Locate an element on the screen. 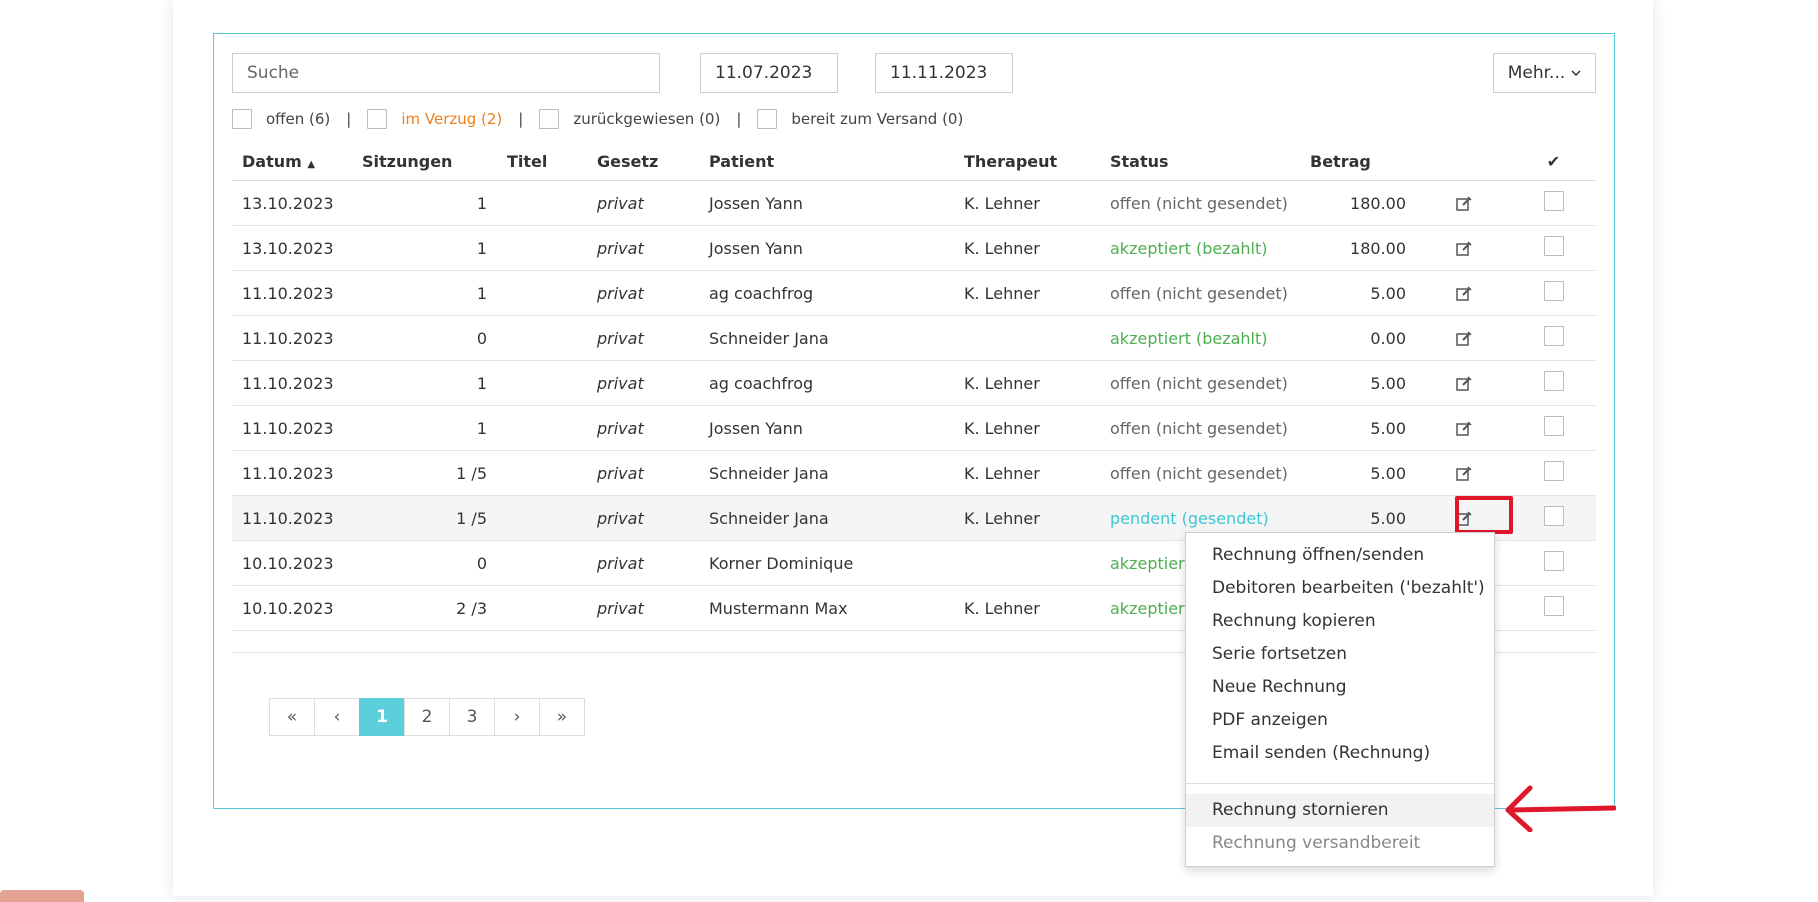  filter-rejected-checkbox is located at coordinates (549, 119).